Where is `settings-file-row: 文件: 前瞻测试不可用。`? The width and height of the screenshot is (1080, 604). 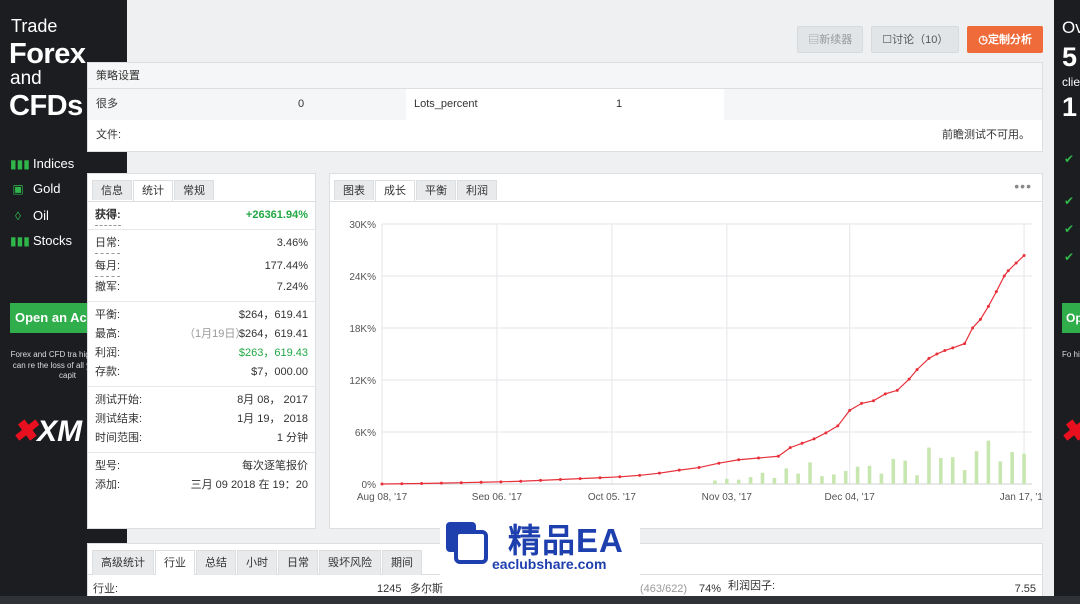 settings-file-row: 文件: 前瞻测试不可用。 is located at coordinates (565, 135).